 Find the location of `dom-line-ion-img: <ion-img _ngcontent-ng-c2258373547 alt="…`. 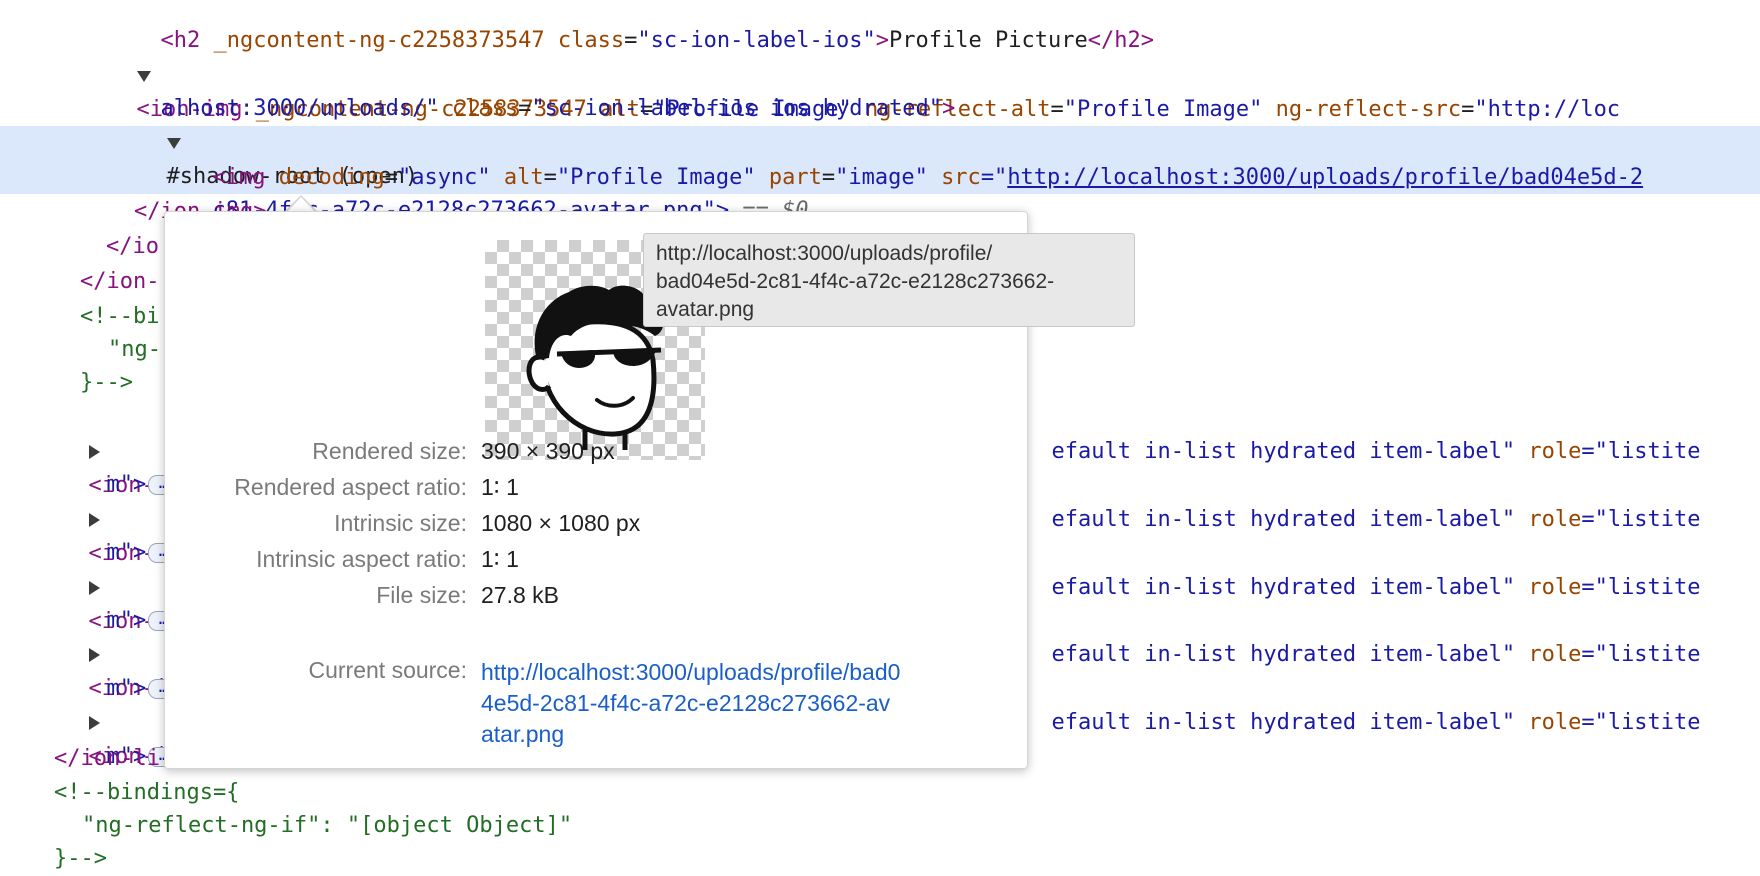

dom-line-ion-img: <ion-img _ngcontent-ng-c2258373547 alt="… is located at coordinates (865, 73).